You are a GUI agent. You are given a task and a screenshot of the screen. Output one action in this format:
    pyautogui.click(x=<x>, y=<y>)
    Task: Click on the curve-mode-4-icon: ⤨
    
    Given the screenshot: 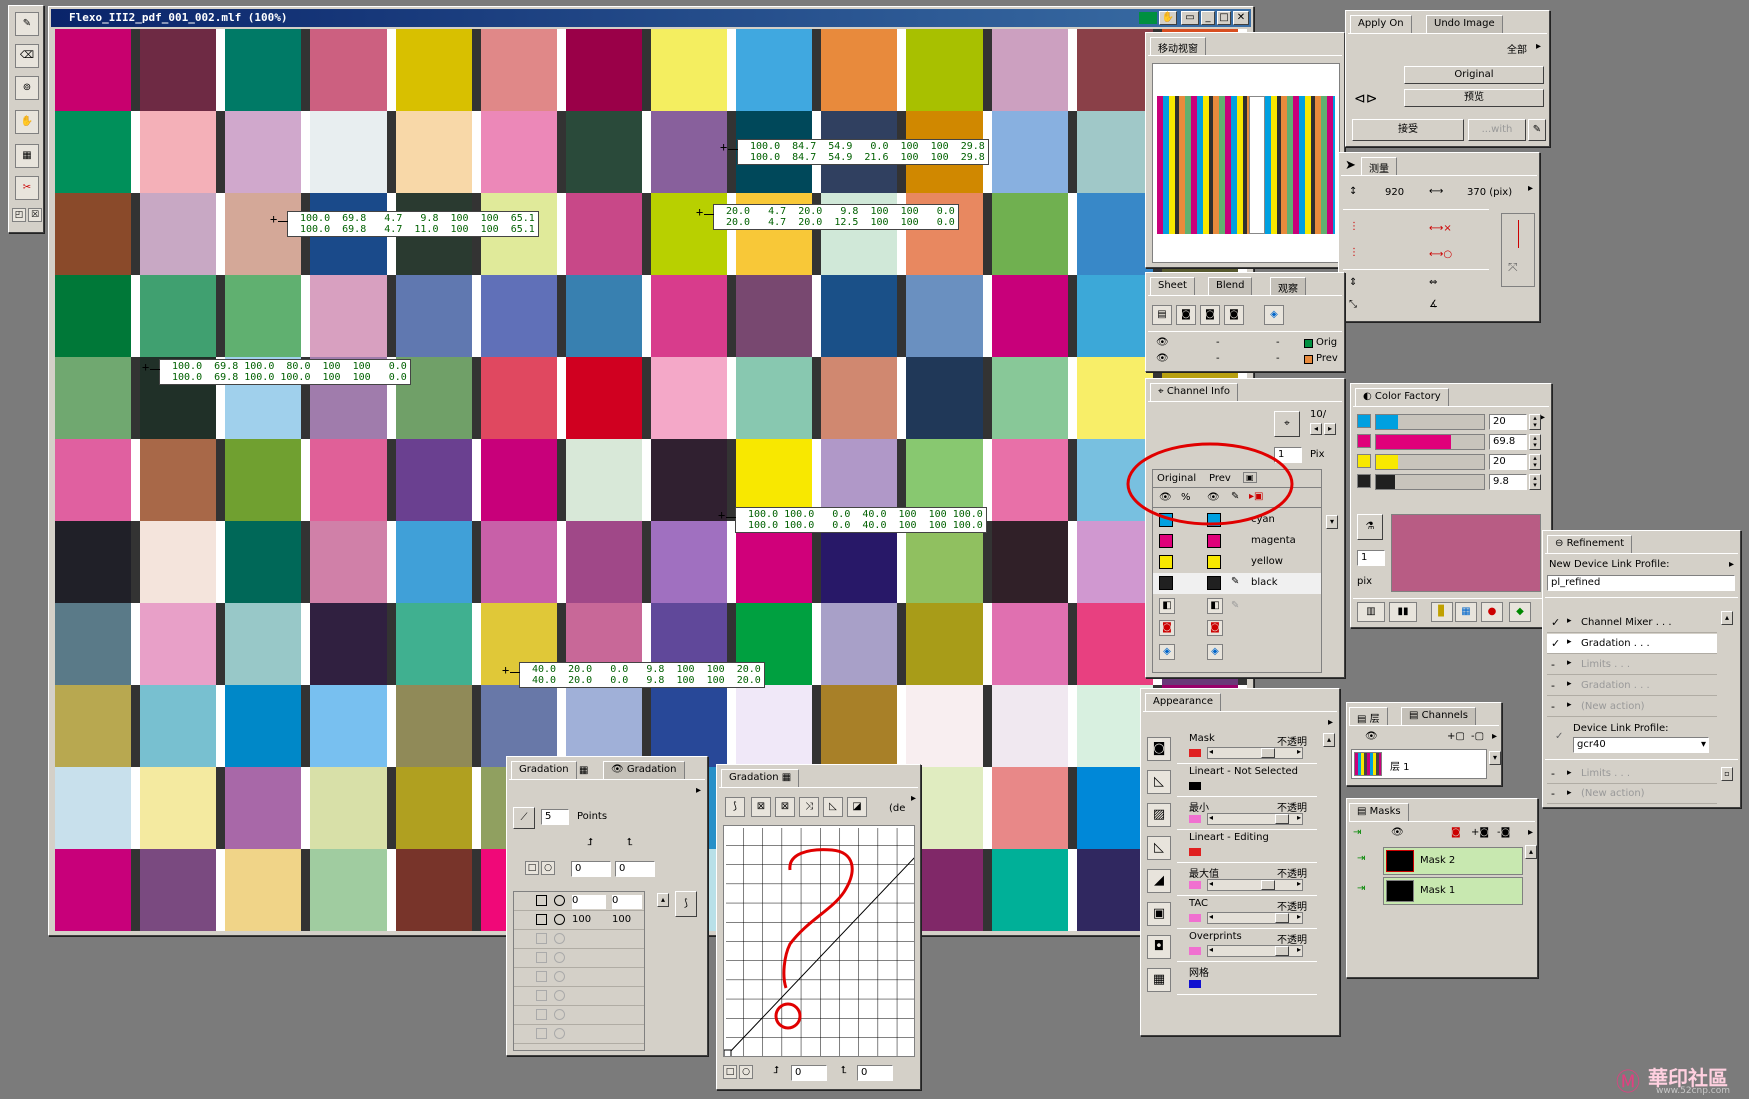 What is the action you would take?
    pyautogui.click(x=809, y=807)
    